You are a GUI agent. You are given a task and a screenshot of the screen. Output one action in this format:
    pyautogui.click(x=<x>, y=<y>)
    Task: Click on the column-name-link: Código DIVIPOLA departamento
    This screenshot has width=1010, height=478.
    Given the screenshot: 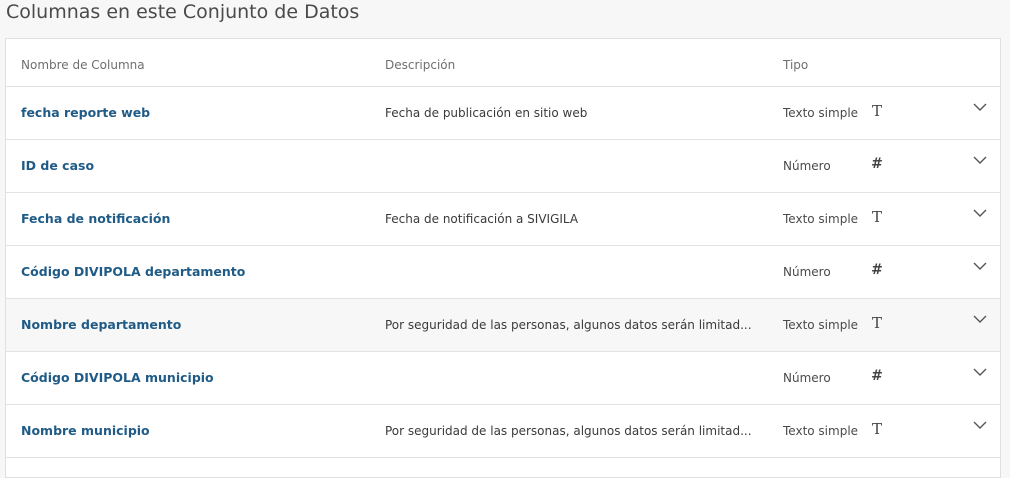 What is the action you would take?
    pyautogui.click(x=133, y=271)
    